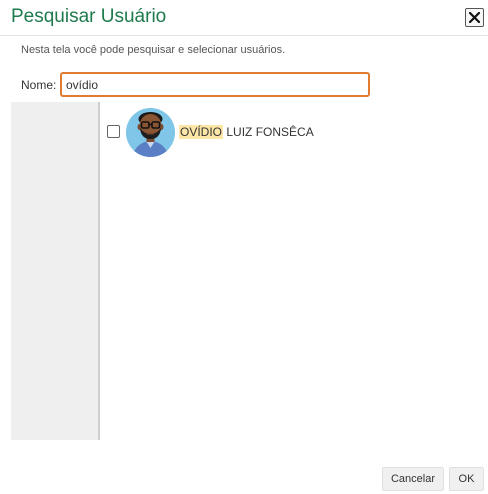  What do you see at coordinates (215, 84) in the screenshot?
I see `name-search-input` at bounding box center [215, 84].